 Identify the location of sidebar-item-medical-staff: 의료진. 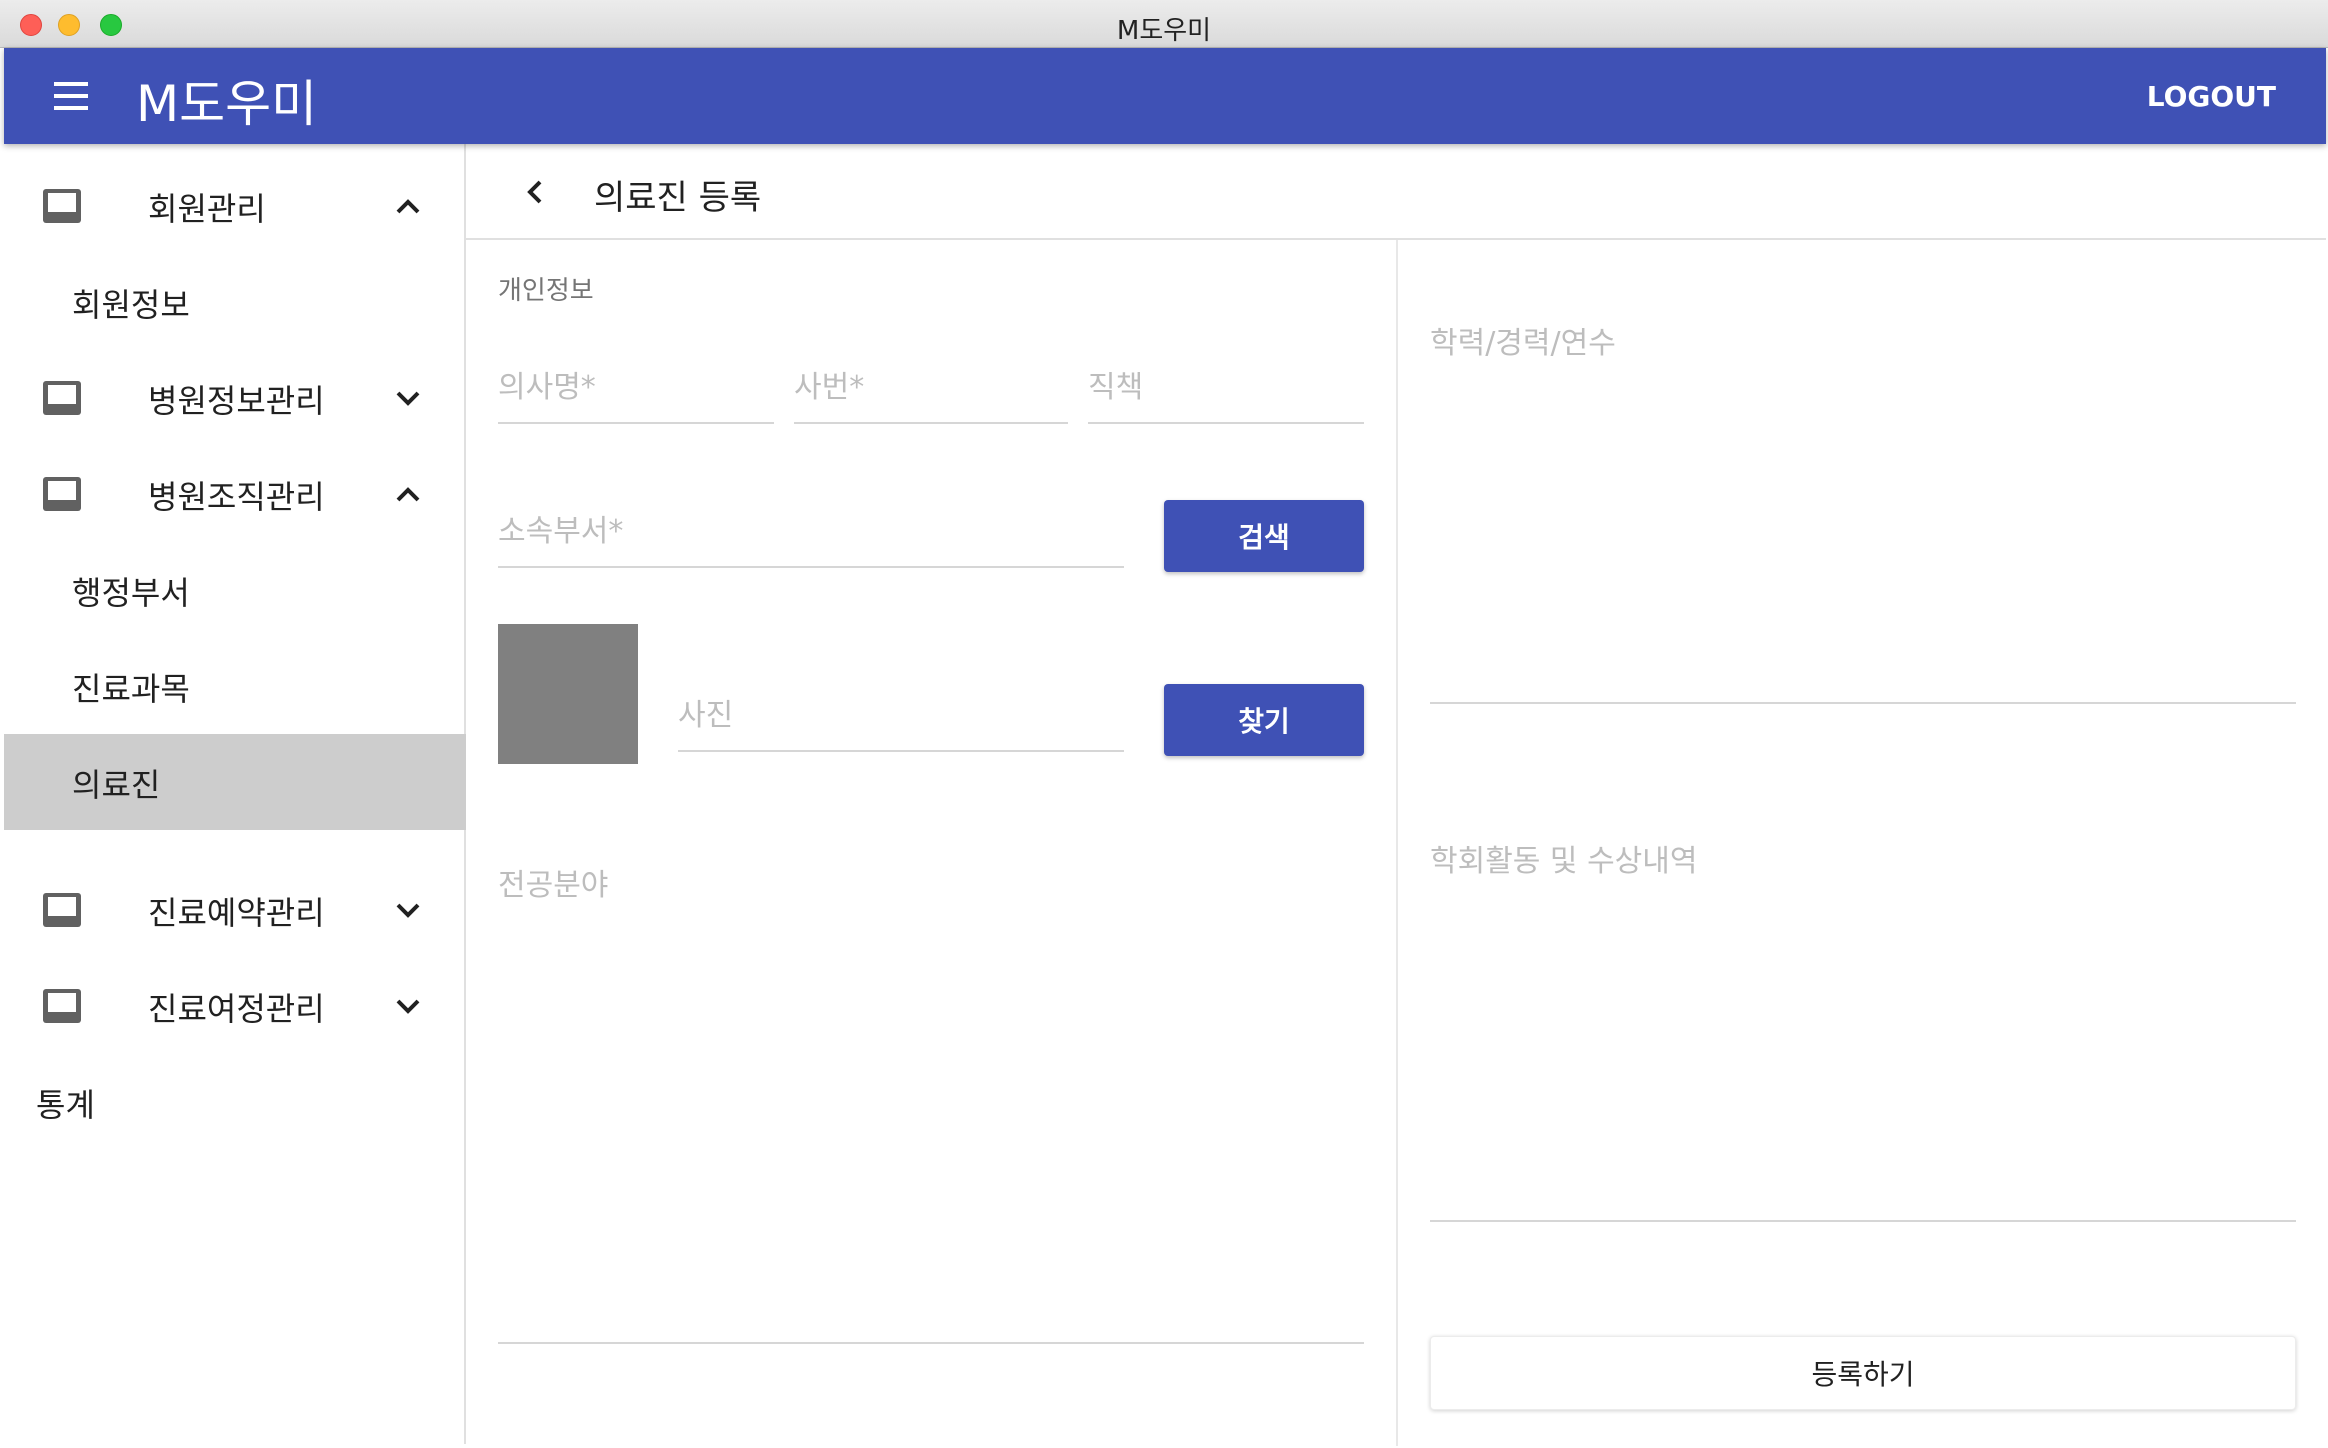
(235, 782).